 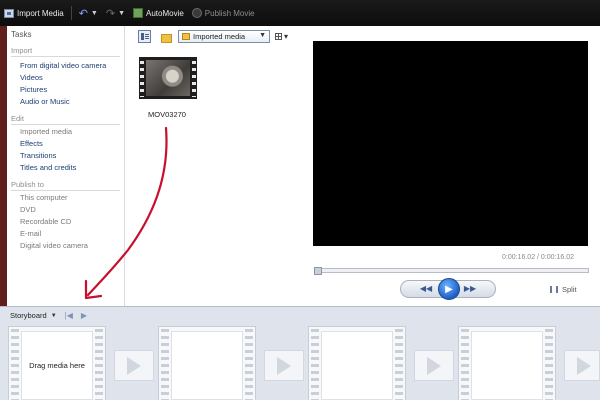 What do you see at coordinates (9, 13) in the screenshot?
I see `film-icon` at bounding box center [9, 13].